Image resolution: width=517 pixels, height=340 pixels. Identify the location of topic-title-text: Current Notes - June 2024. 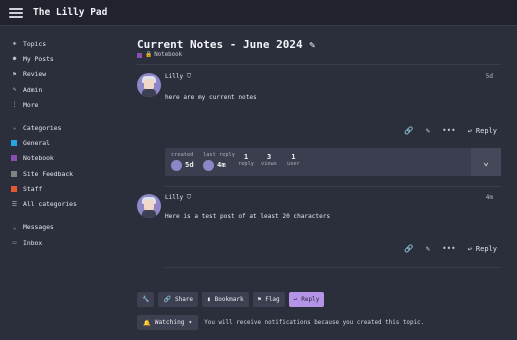
(220, 44).